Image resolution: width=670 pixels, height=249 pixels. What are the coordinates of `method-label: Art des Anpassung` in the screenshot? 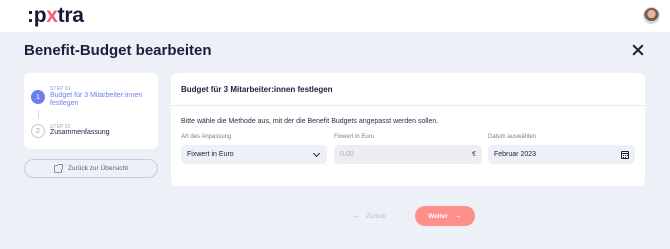 It's located at (206, 137).